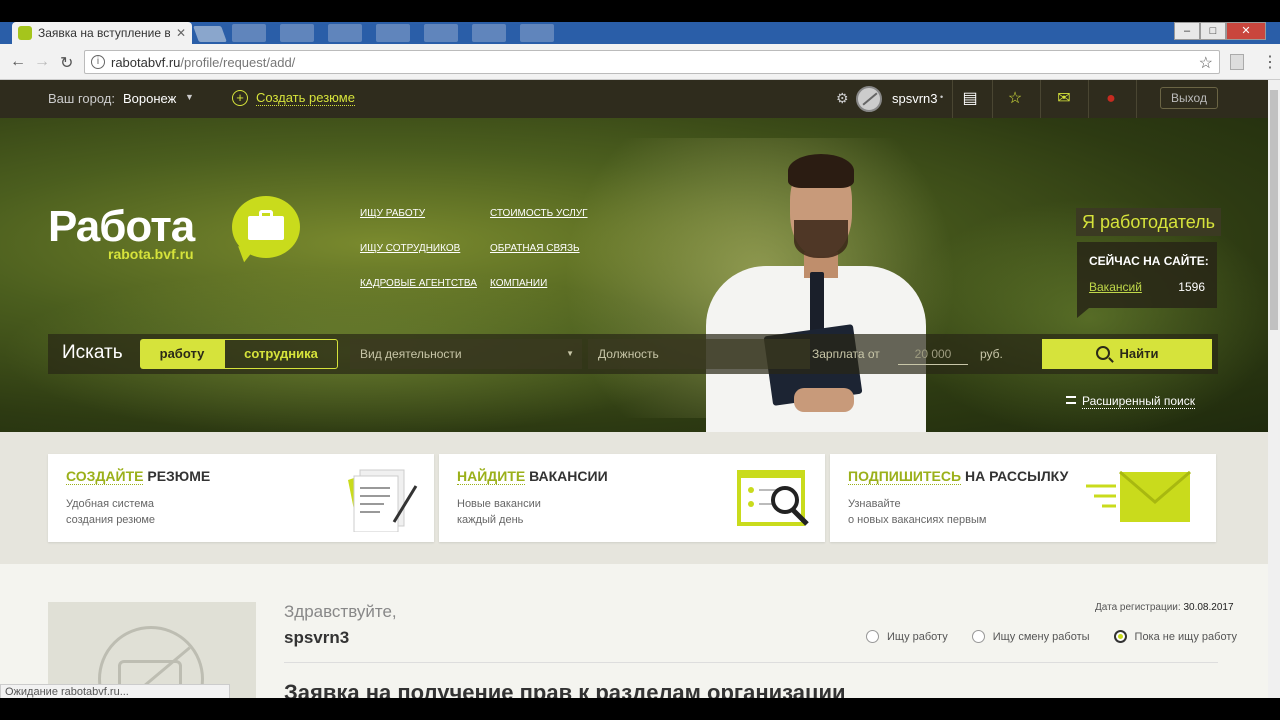  What do you see at coordinates (1030, 636) in the screenshot?
I see `status-option-change: Ищу смену работы` at bounding box center [1030, 636].